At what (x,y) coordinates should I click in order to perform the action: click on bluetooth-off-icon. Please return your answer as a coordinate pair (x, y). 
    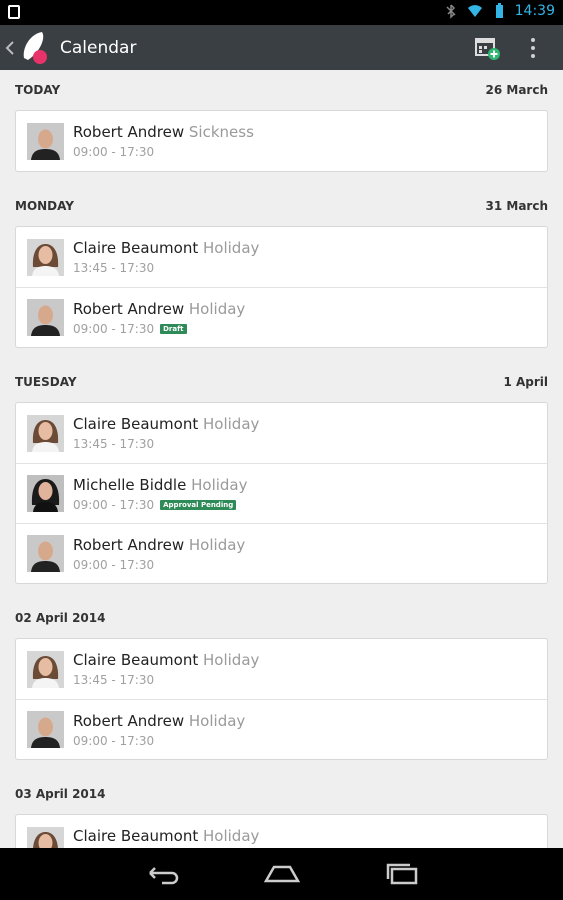
    Looking at the image, I should click on (451, 11).